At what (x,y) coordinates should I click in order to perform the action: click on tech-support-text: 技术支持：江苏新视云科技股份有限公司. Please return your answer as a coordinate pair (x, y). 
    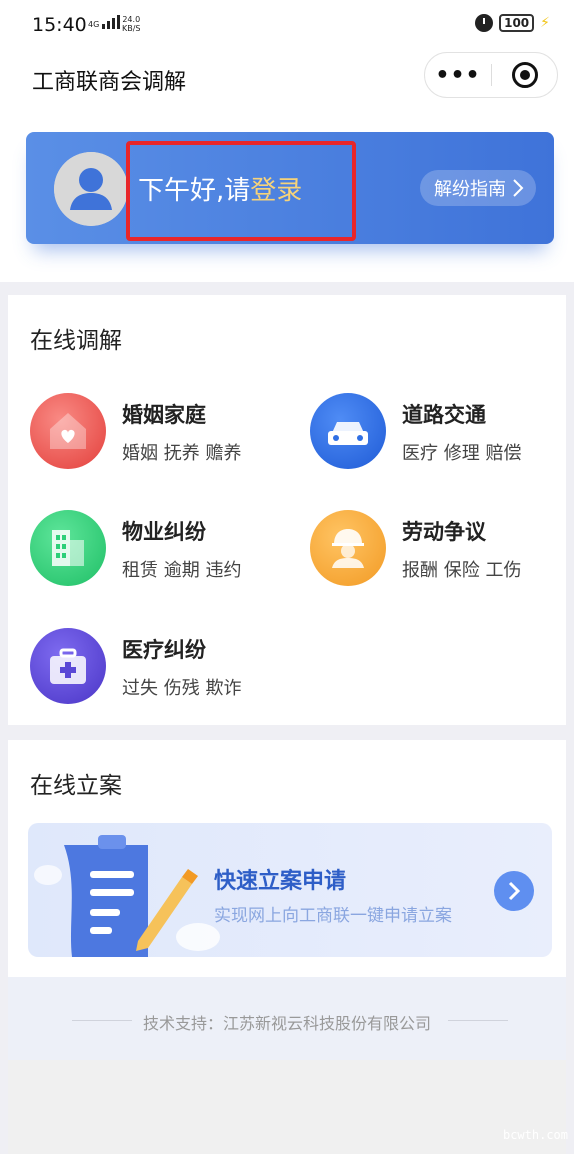
    Looking at the image, I should click on (286, 1023).